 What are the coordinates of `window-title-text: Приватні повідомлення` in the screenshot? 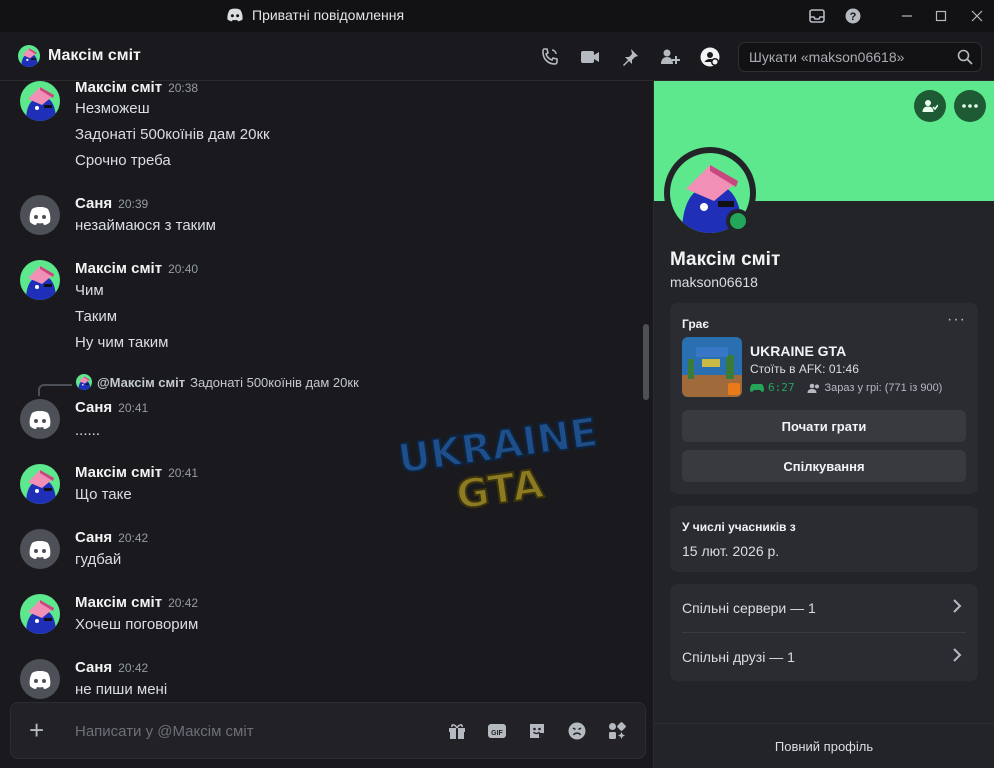 It's located at (328, 15).